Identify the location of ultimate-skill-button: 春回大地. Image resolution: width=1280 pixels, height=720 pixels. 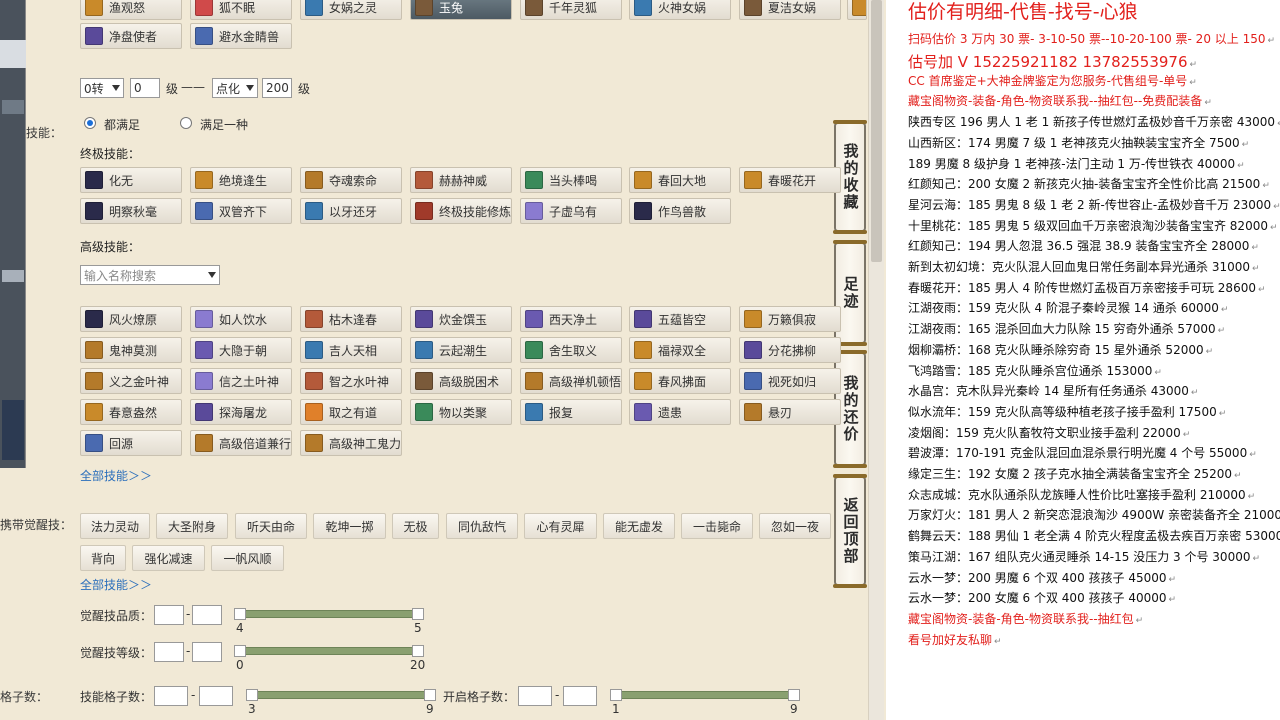
(680, 180).